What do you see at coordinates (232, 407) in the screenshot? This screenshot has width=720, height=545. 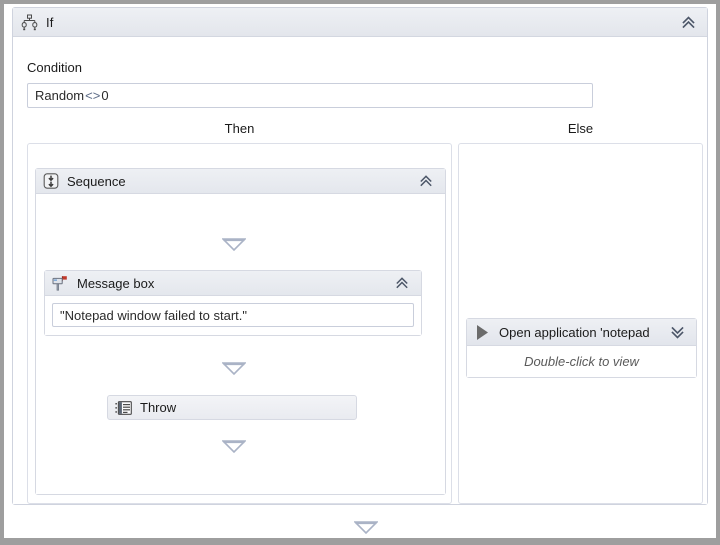 I see `throw-activity-card: Throw` at bounding box center [232, 407].